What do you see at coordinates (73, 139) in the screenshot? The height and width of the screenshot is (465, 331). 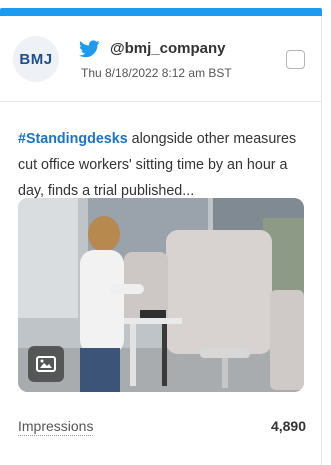 I see `hashtag-link: #Standingdesks` at bounding box center [73, 139].